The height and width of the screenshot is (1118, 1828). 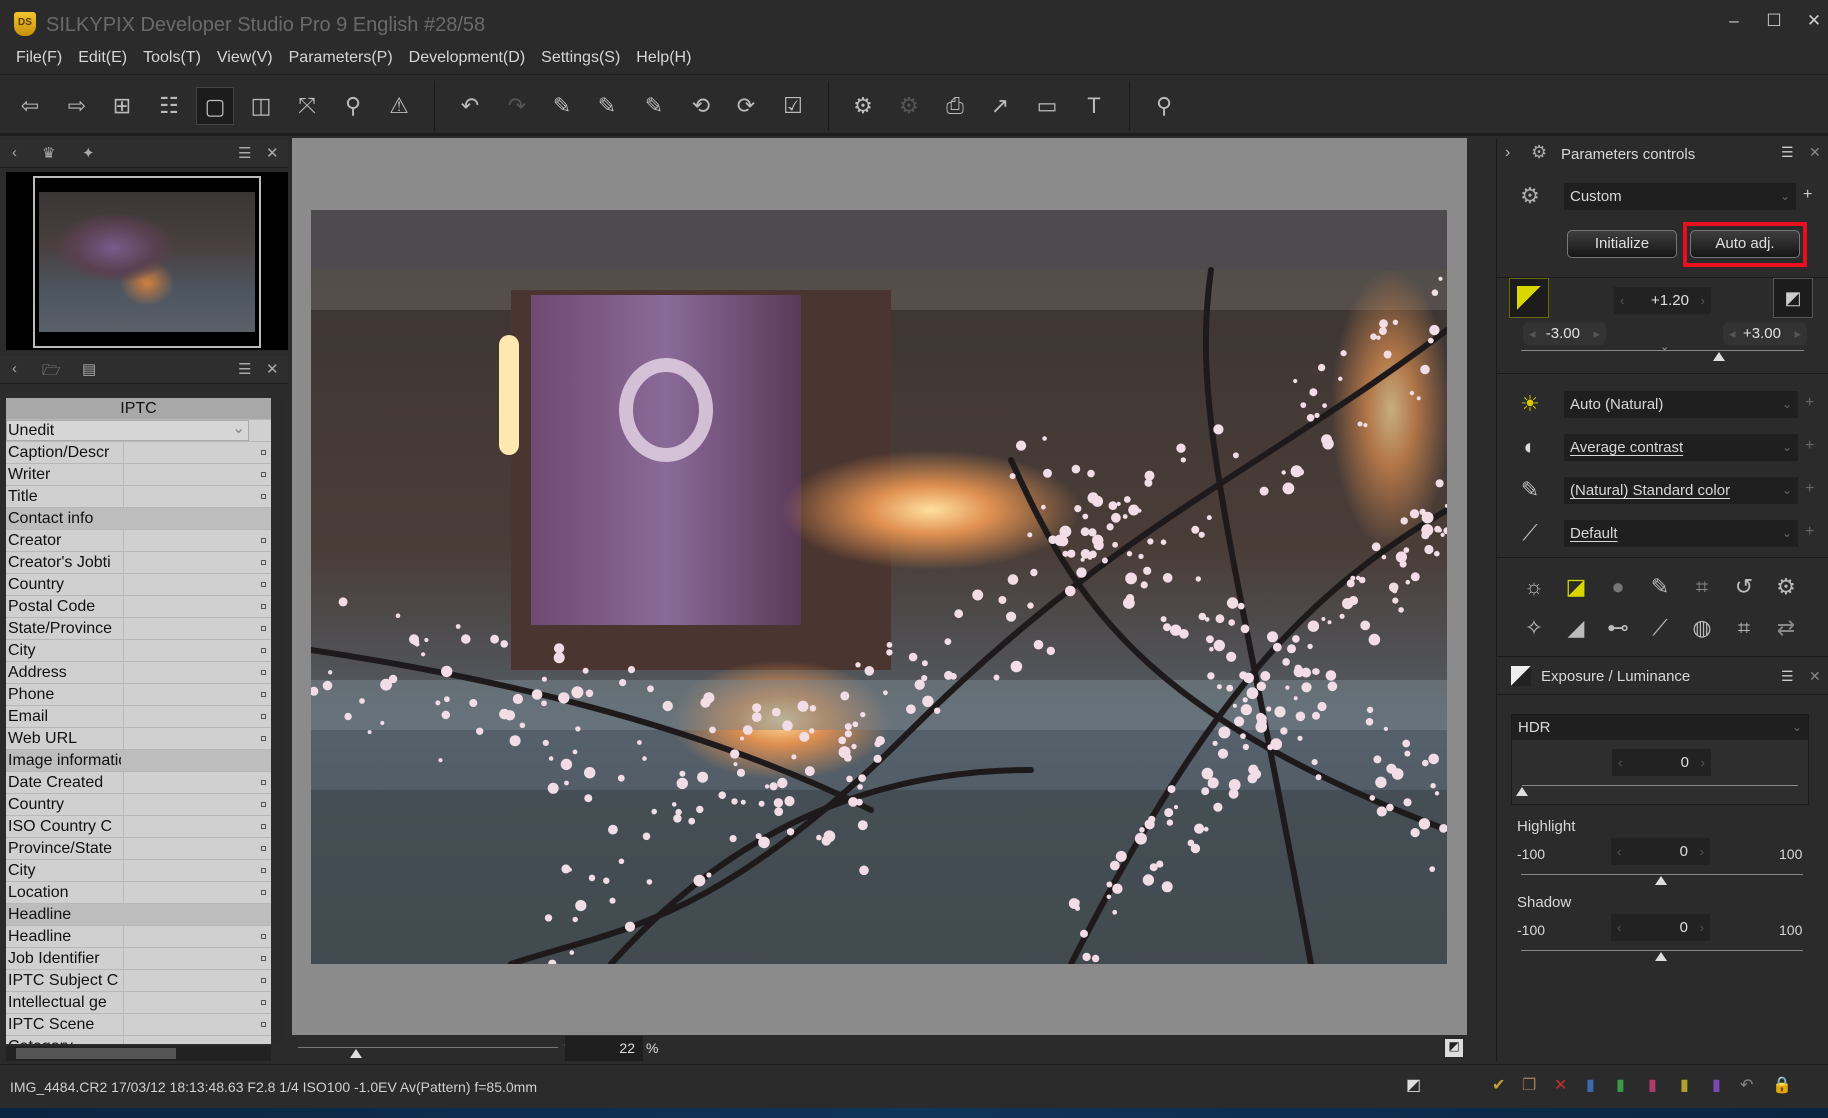 I want to click on exposure-max: ◂ +3.00 ▸, so click(x=1765, y=333).